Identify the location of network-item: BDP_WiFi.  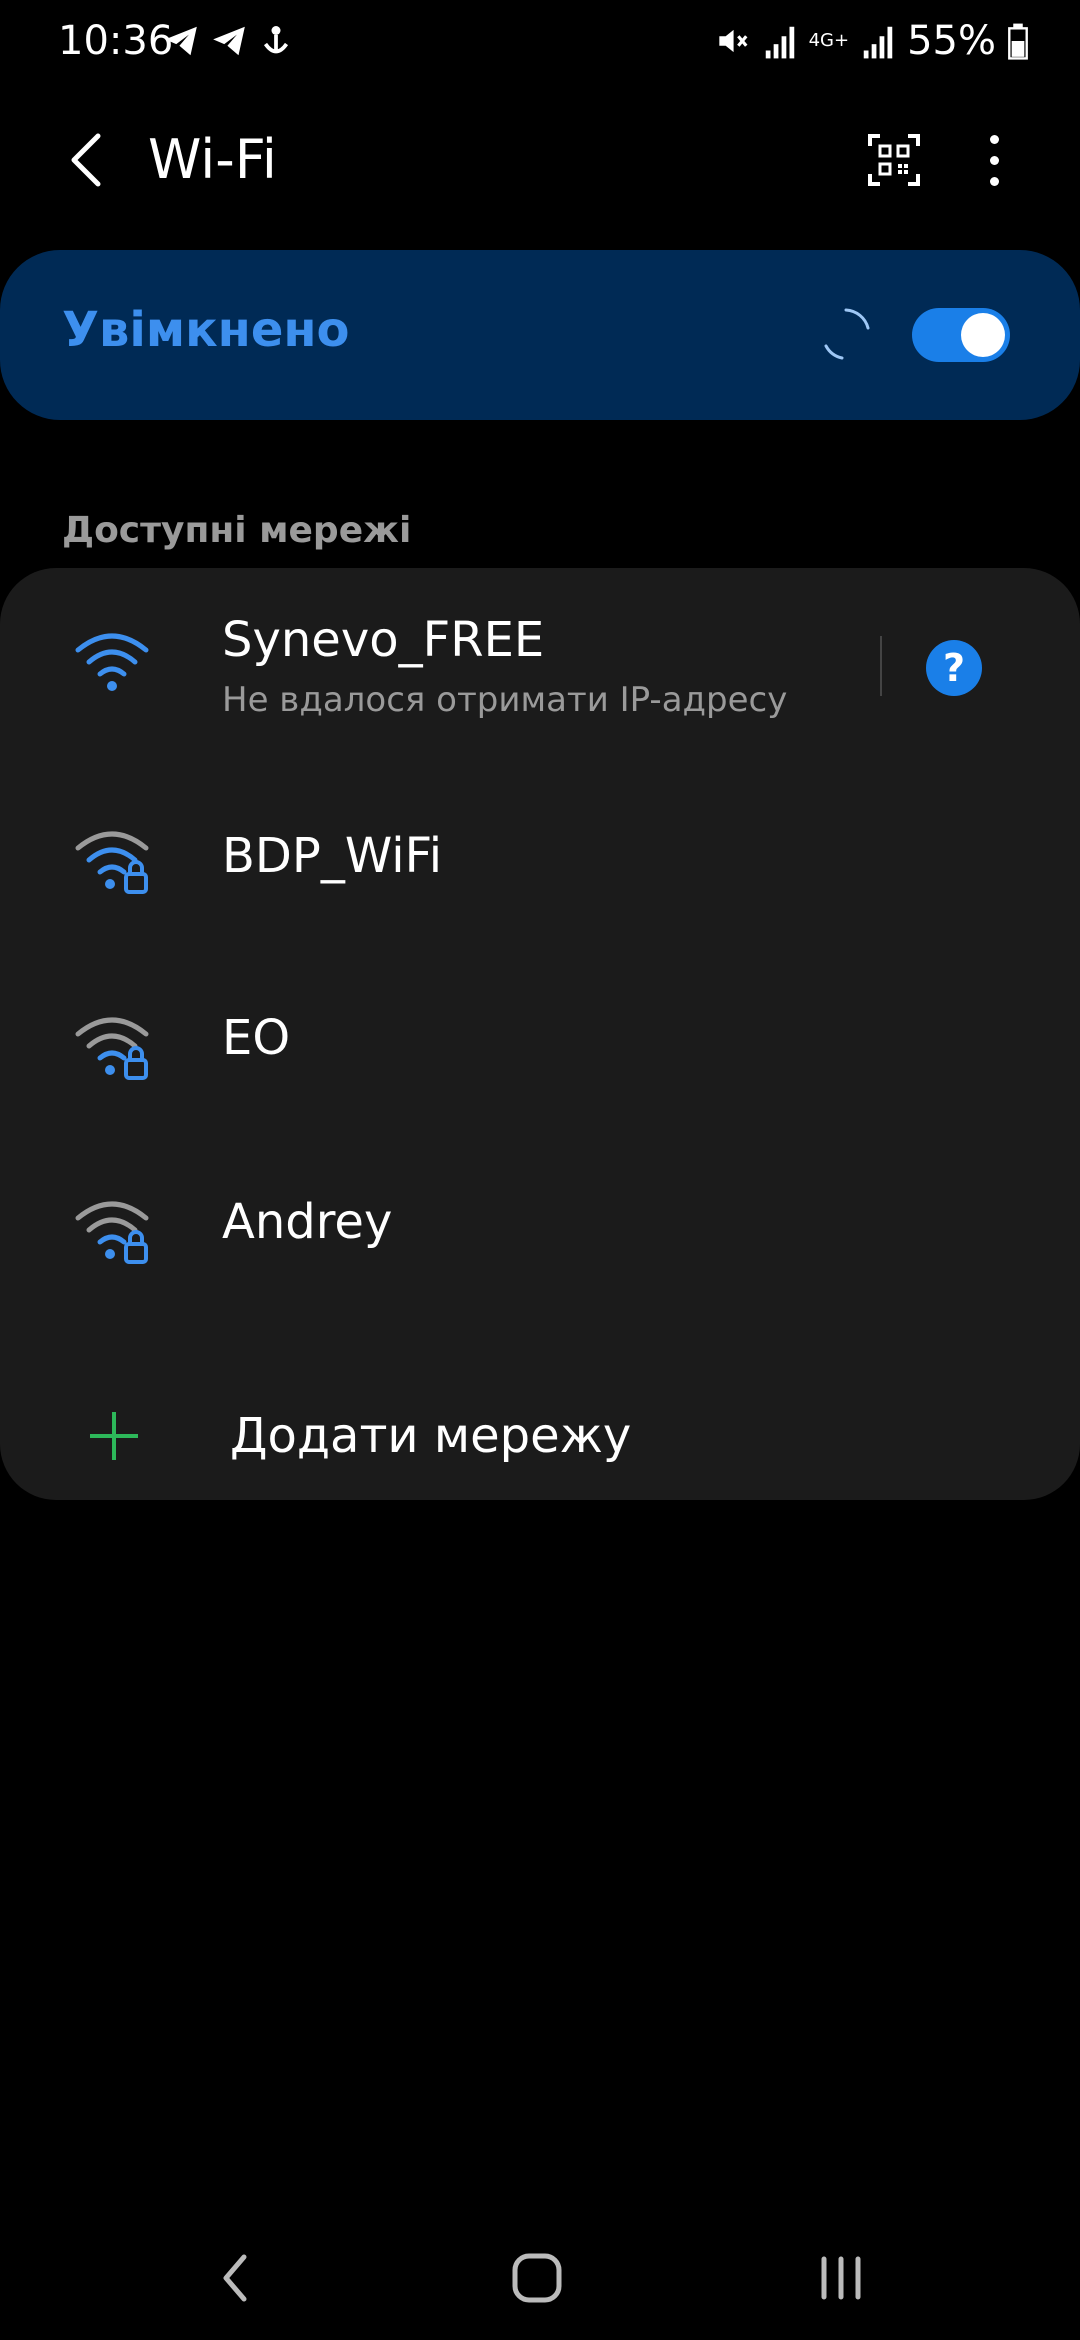
(540, 863).